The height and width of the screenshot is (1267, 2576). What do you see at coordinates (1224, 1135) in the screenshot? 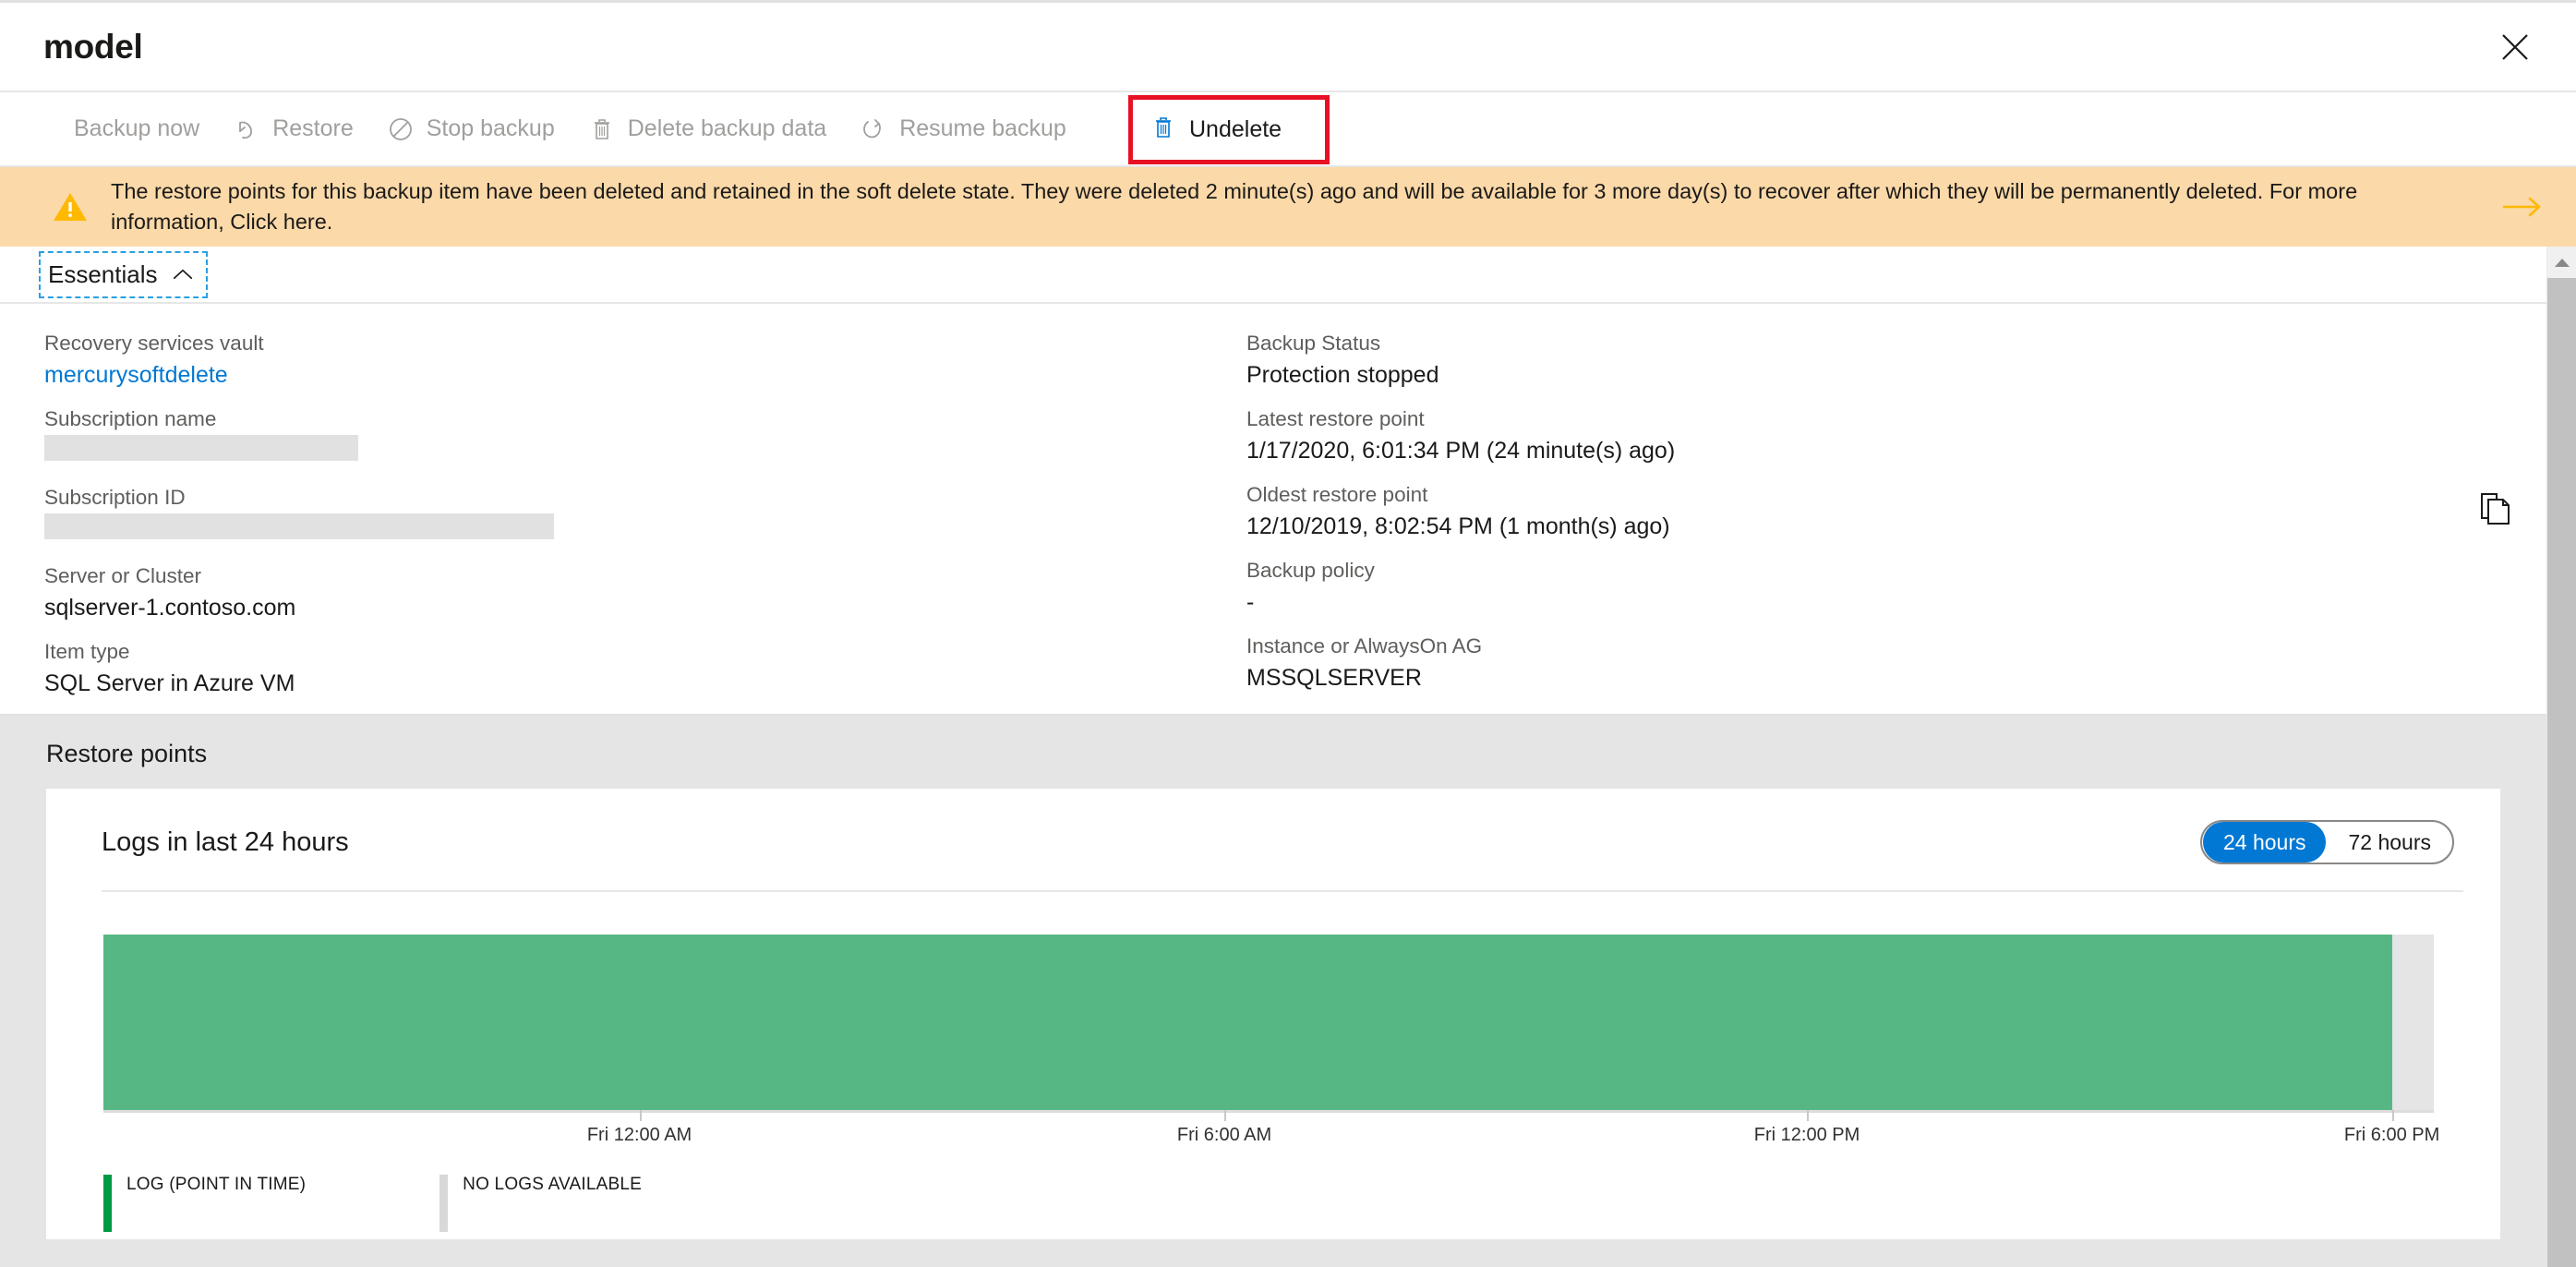
I see `axis-tick-label: Fri 6:00 AM` at bounding box center [1224, 1135].